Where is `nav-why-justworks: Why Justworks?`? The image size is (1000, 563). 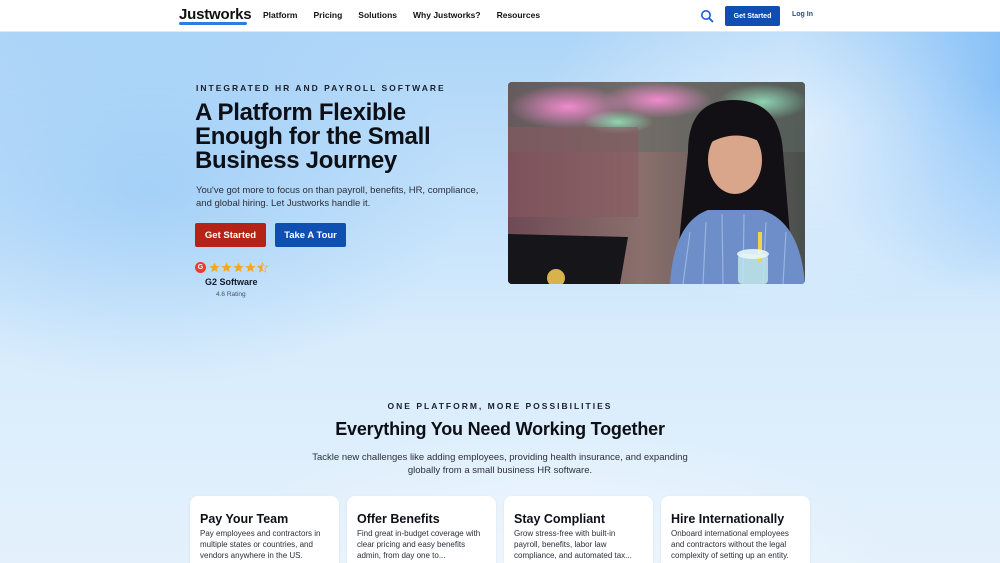 nav-why-justworks: Why Justworks? is located at coordinates (447, 15).